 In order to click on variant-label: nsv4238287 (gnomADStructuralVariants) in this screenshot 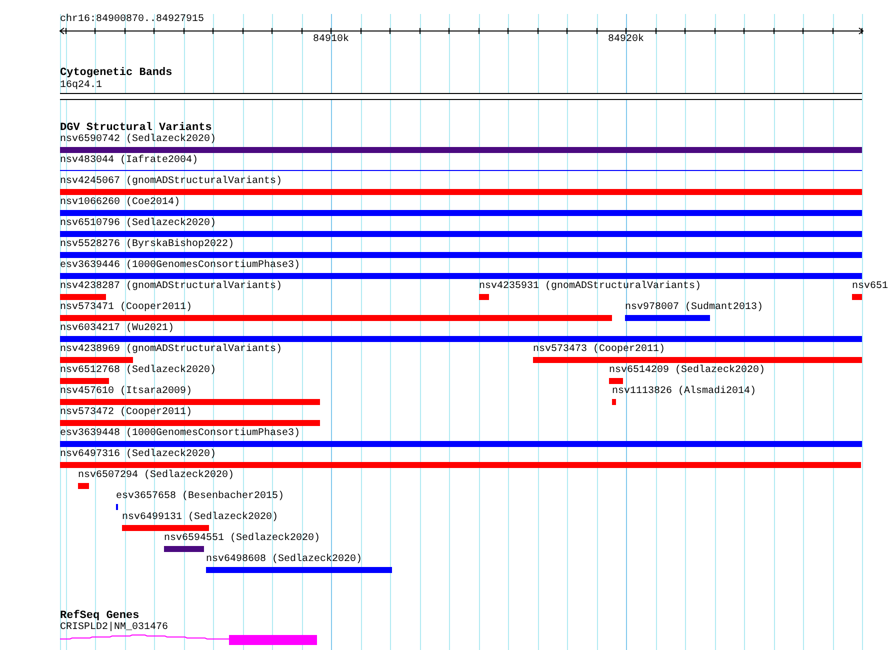, I will do `click(171, 287)`.